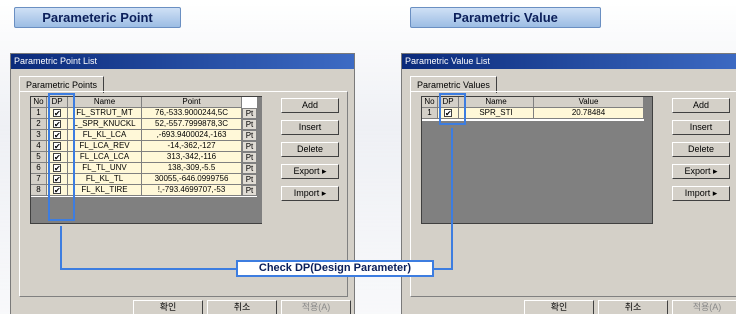 Image resolution: width=736 pixels, height=314 pixels. What do you see at coordinates (569, 61) in the screenshot?
I see `dialog-titlebar: Parametric Value List` at bounding box center [569, 61].